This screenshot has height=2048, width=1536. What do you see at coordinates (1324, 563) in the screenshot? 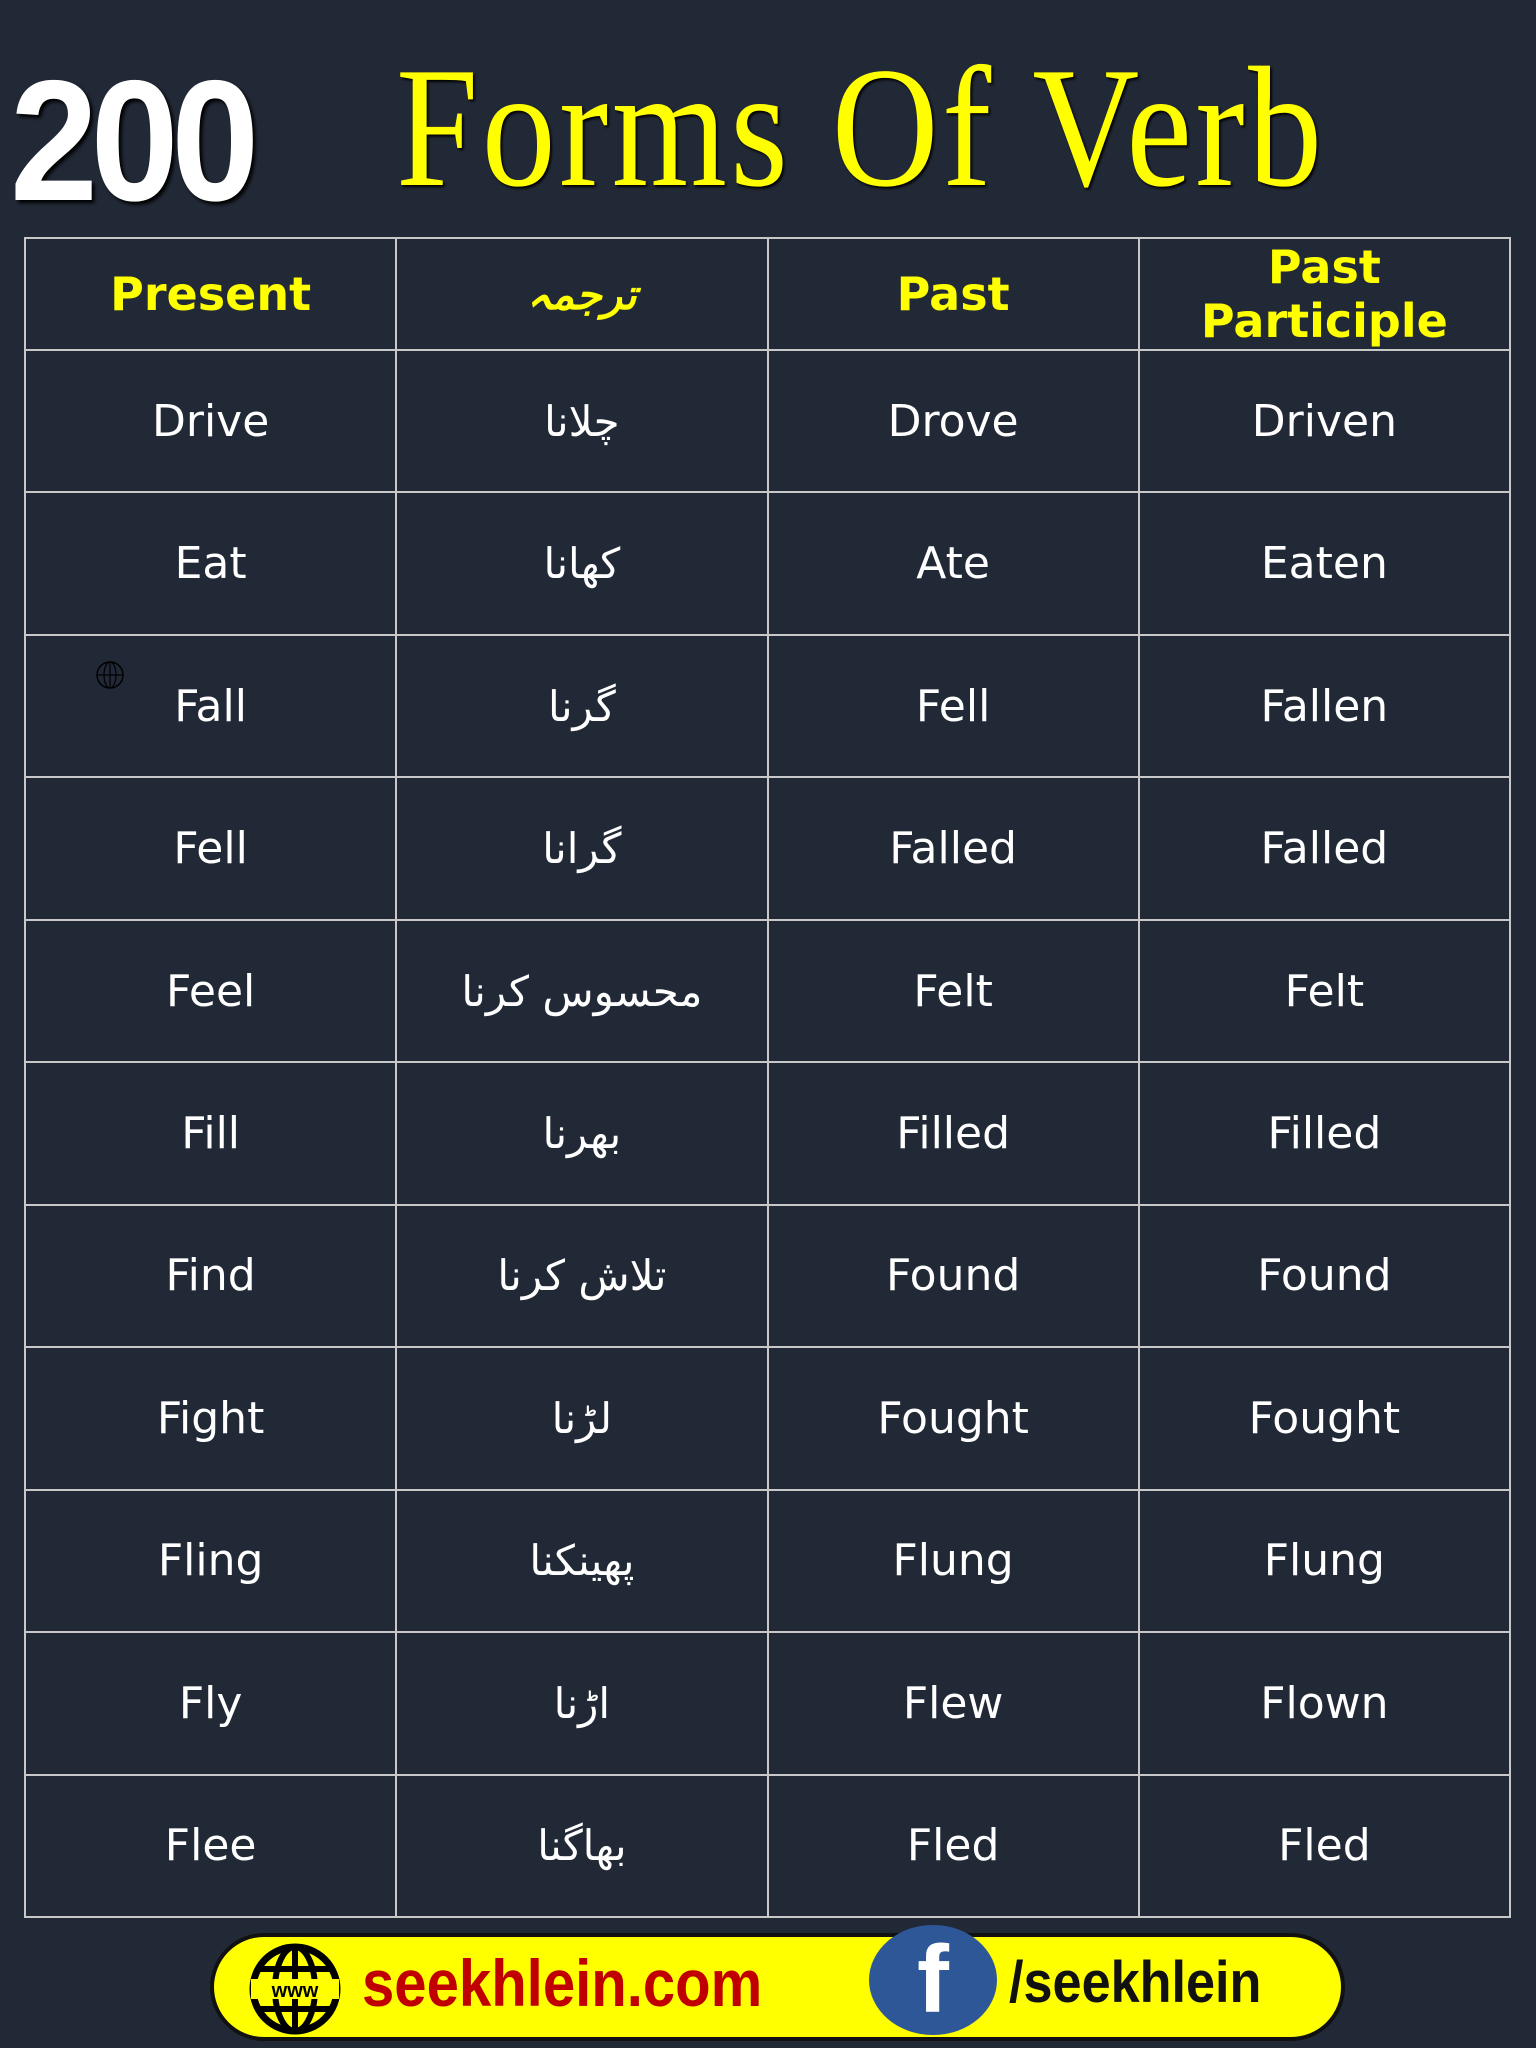
I see `cell-past-participle: Eaten` at bounding box center [1324, 563].